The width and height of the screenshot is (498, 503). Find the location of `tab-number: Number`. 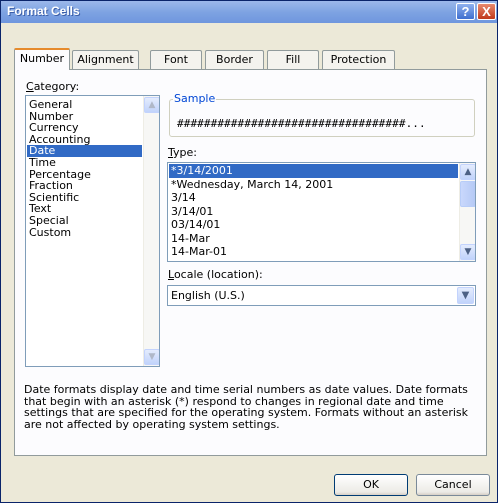

tab-number: Number is located at coordinates (42, 59).